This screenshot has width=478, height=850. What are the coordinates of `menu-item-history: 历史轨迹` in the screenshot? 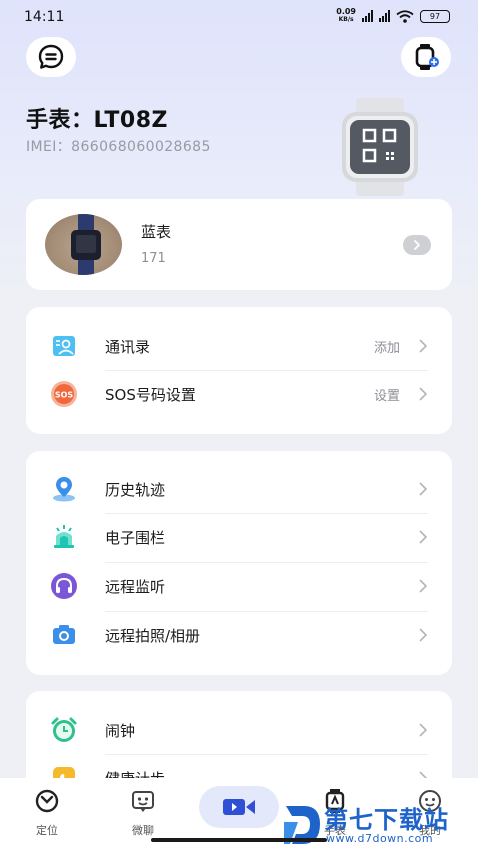 It's located at (239, 489).